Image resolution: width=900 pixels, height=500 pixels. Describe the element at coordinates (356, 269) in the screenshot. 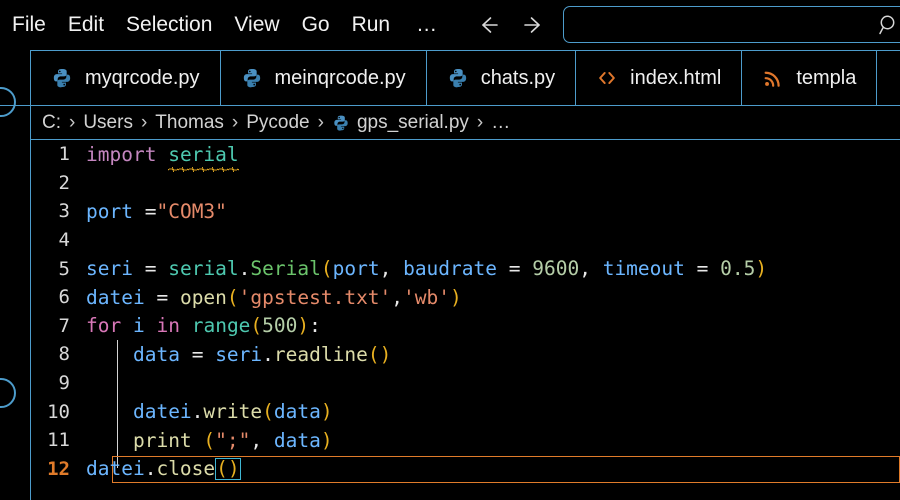

I see `token-arg-port: port` at that location.